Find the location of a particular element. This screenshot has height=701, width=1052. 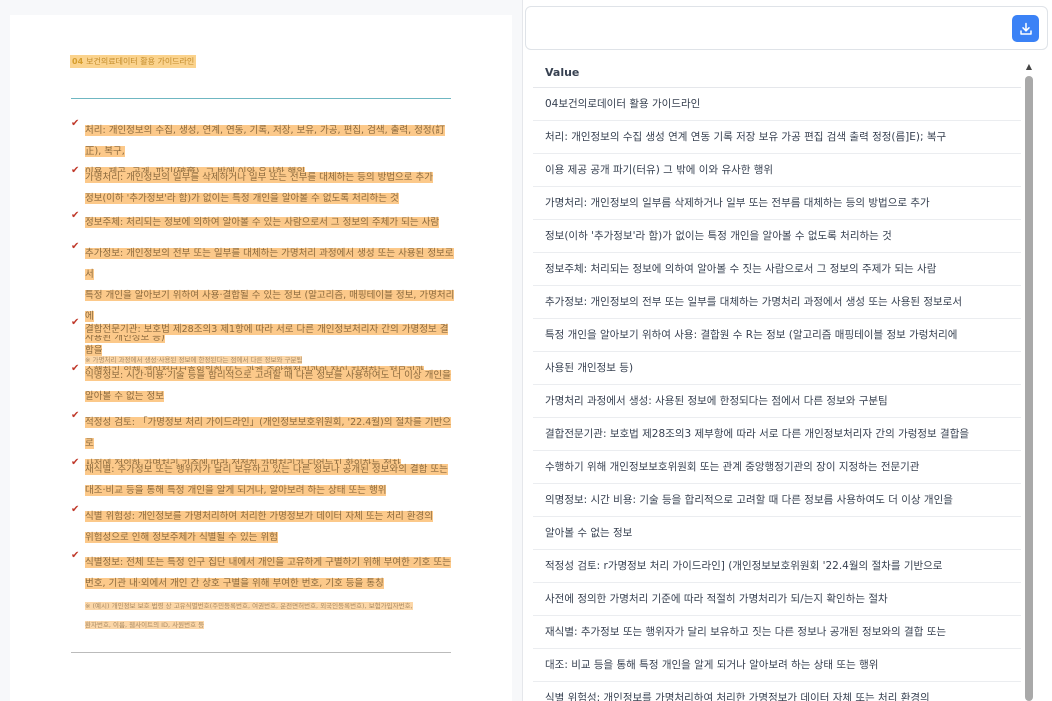

table-row: 사용된 개인정보 등) is located at coordinates (777, 368).